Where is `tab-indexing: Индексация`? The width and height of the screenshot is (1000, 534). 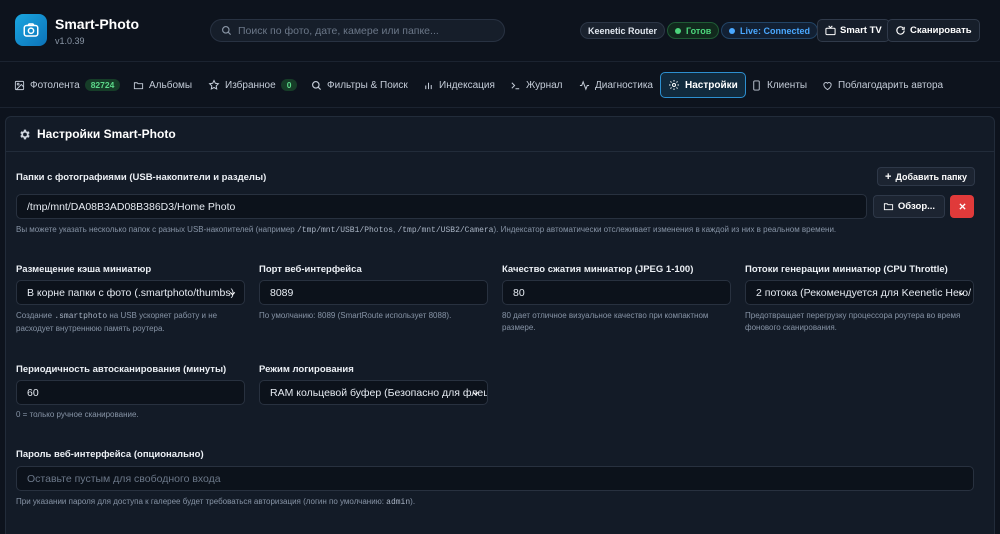 tab-indexing: Индексация is located at coordinates (459, 85).